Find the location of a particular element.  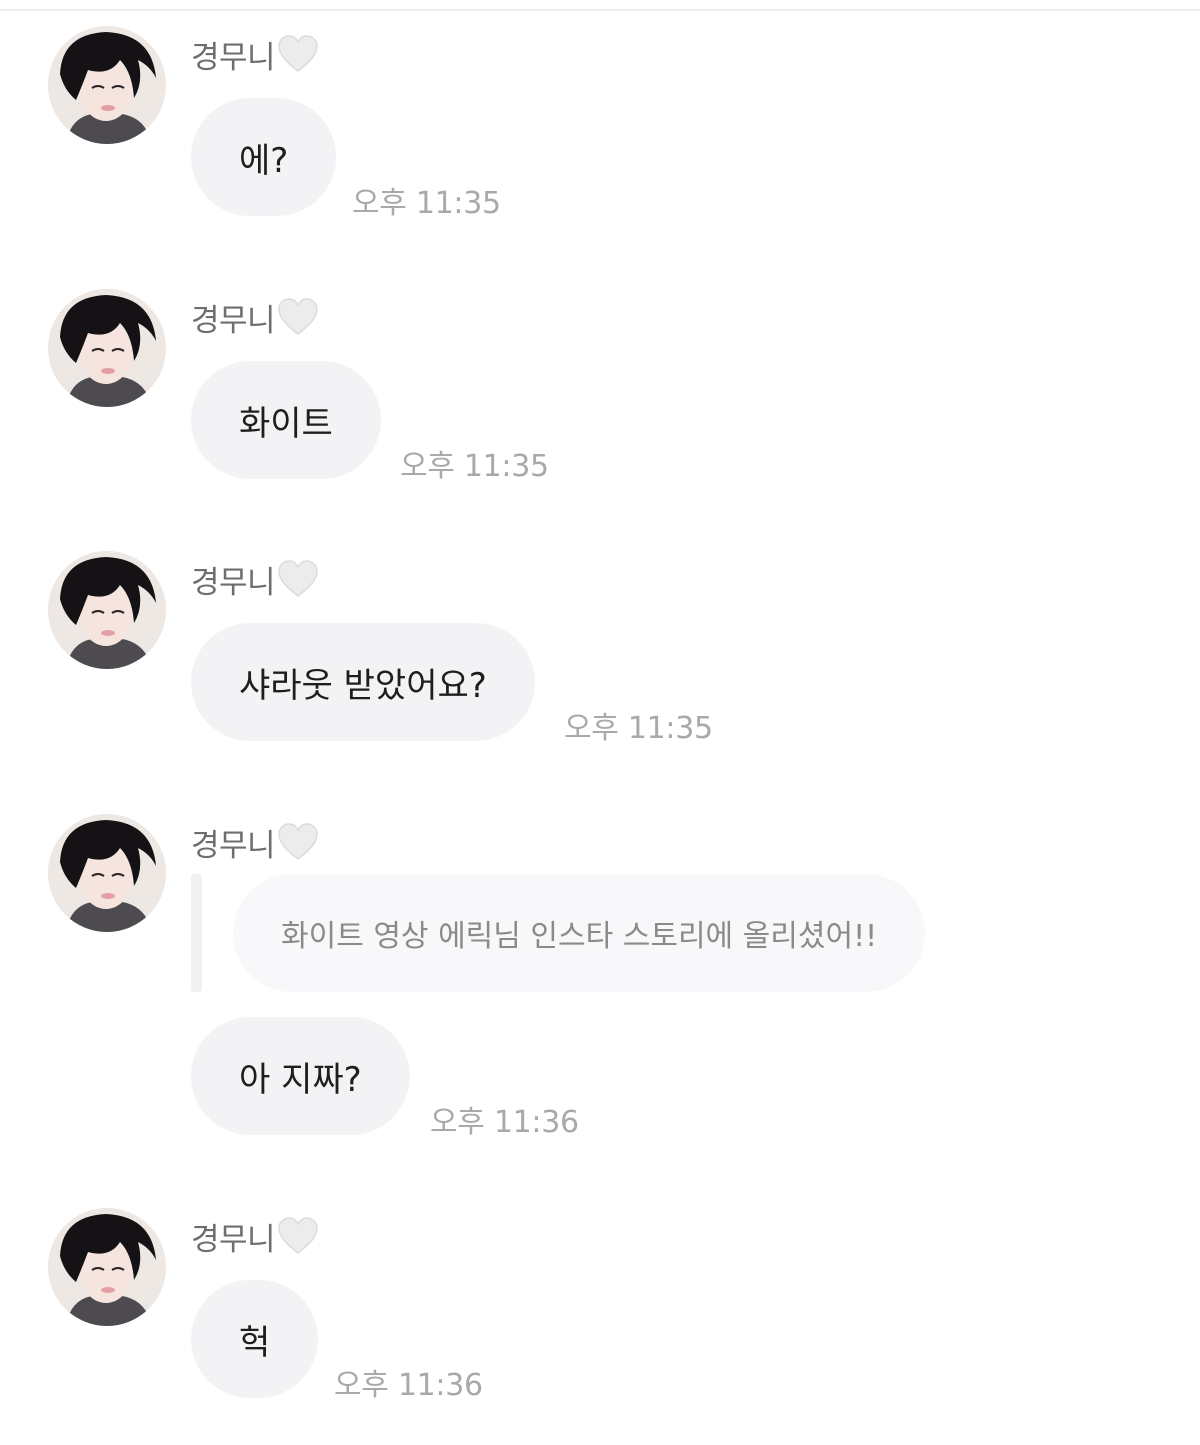

message-bubble: 헉 is located at coordinates (255, 1339).